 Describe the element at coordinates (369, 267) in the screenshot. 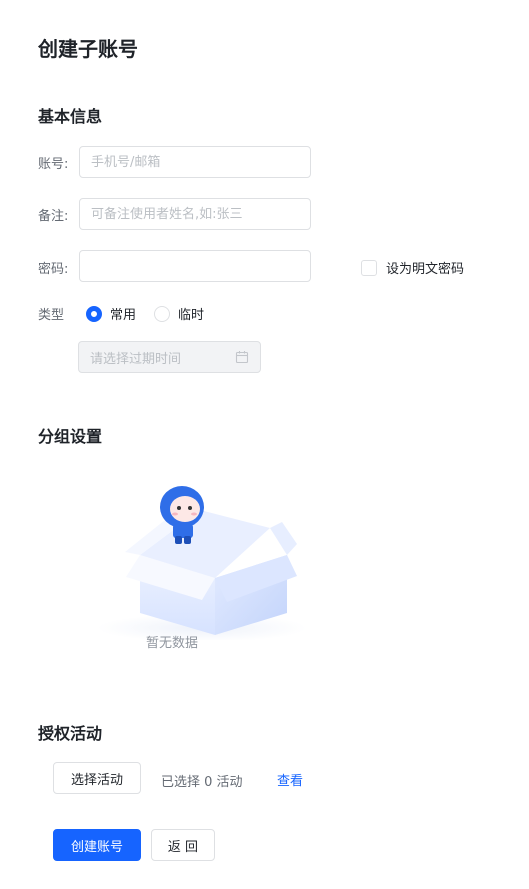

I see `checkbox-box` at that location.